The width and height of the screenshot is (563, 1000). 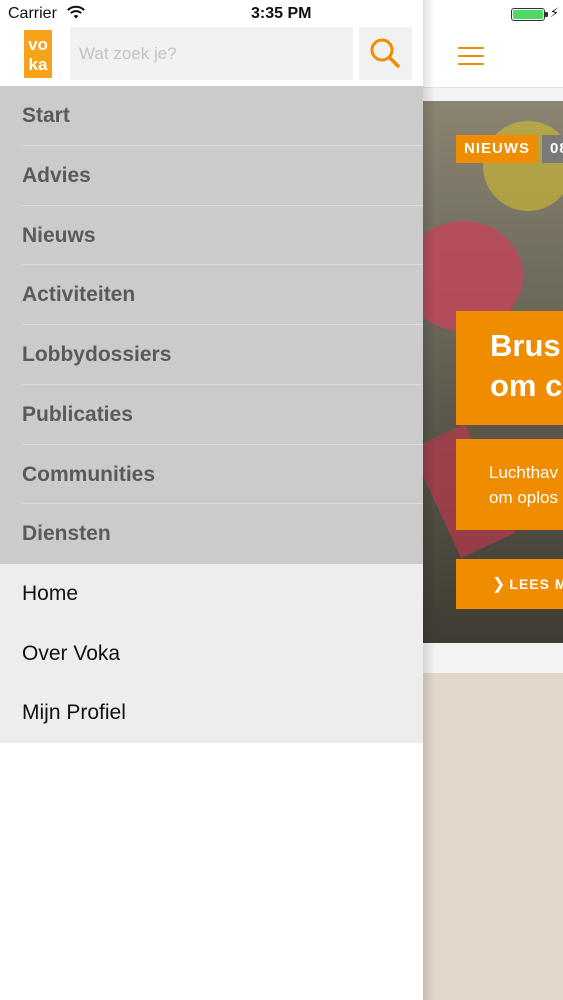 I want to click on wifi-icon, so click(x=76, y=12).